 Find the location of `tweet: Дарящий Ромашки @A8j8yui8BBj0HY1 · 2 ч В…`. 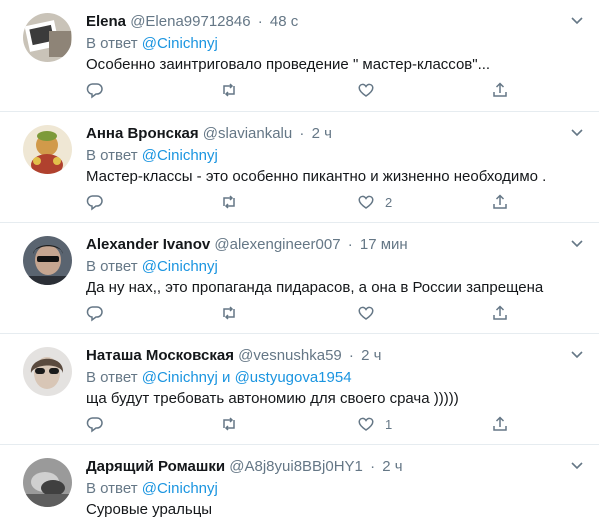

tweet: Дарящий Ромашки @A8j8yui8BBj0HY1 · 2 ч В… is located at coordinates (299, 484).